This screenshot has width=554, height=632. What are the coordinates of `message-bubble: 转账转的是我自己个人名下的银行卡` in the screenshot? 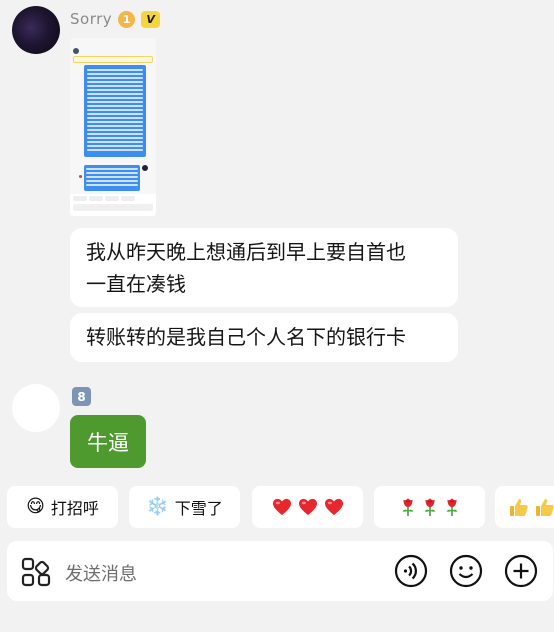 It's located at (264, 337).